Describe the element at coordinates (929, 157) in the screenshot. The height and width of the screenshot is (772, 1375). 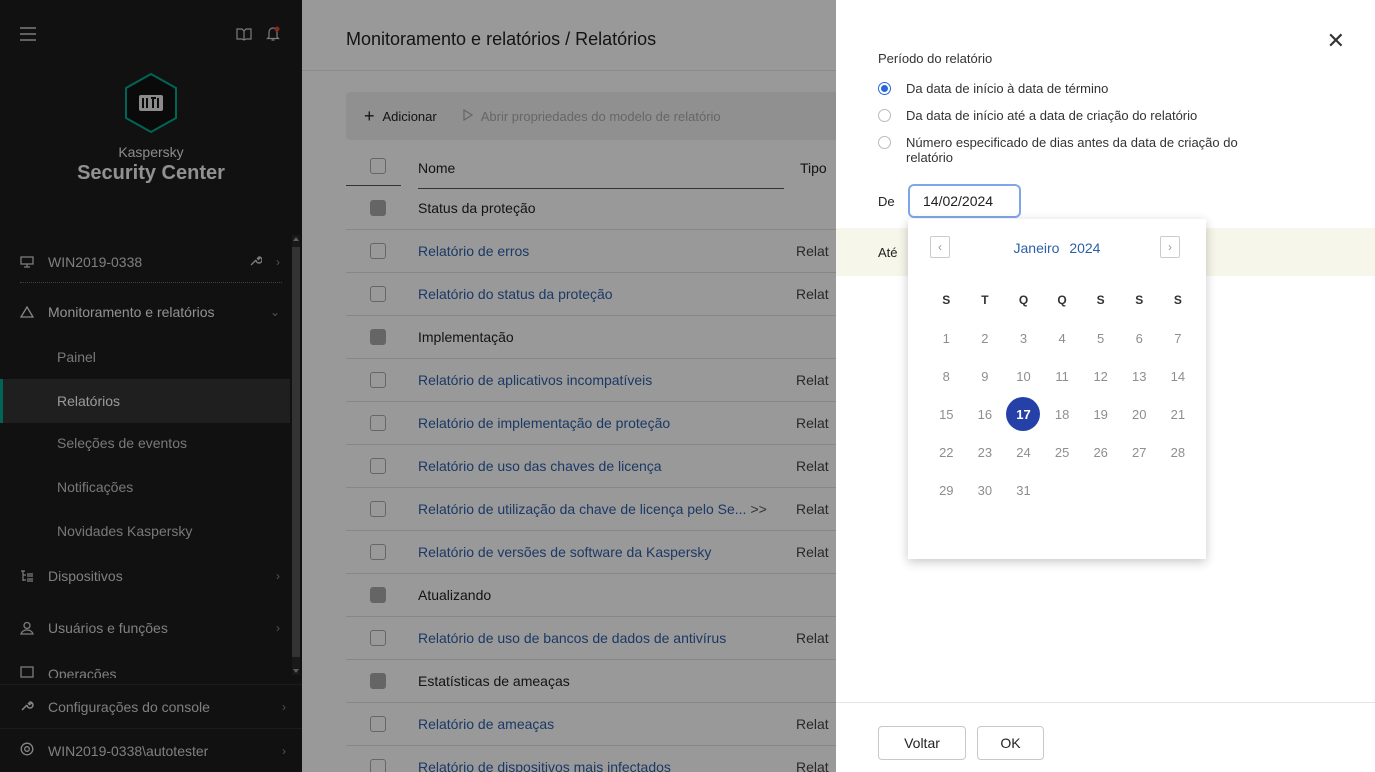
I see `radio-label-line: relatório` at that location.